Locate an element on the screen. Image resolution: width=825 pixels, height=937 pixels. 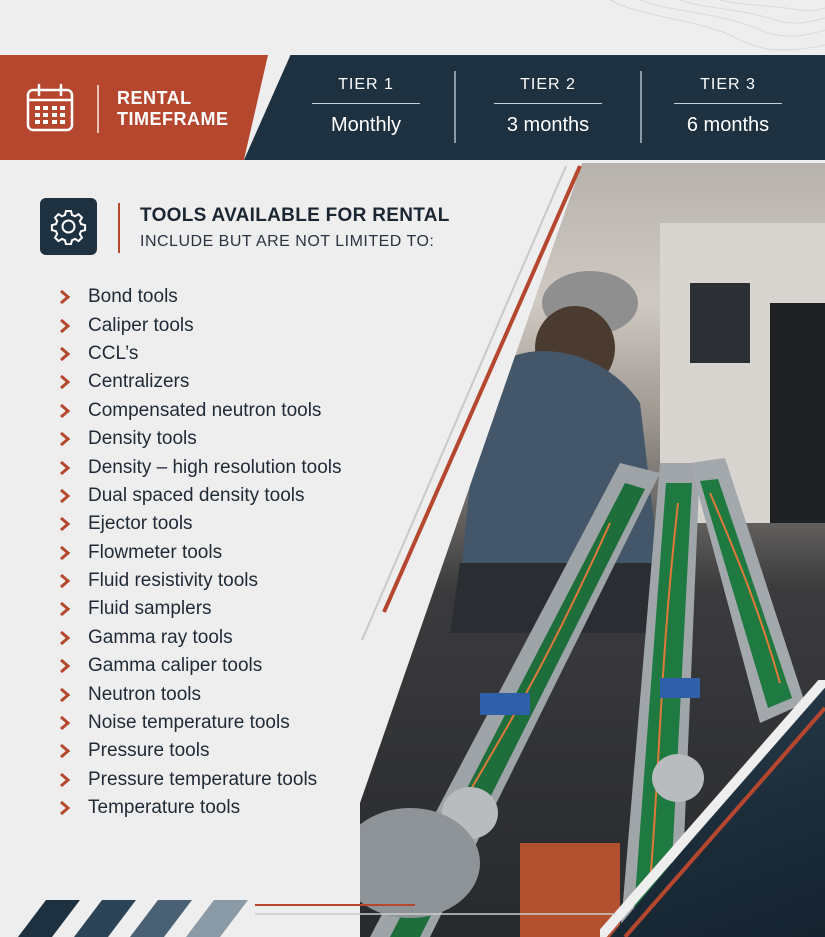
tier-3: TIER 3 6 months is located at coordinates (728, 105).